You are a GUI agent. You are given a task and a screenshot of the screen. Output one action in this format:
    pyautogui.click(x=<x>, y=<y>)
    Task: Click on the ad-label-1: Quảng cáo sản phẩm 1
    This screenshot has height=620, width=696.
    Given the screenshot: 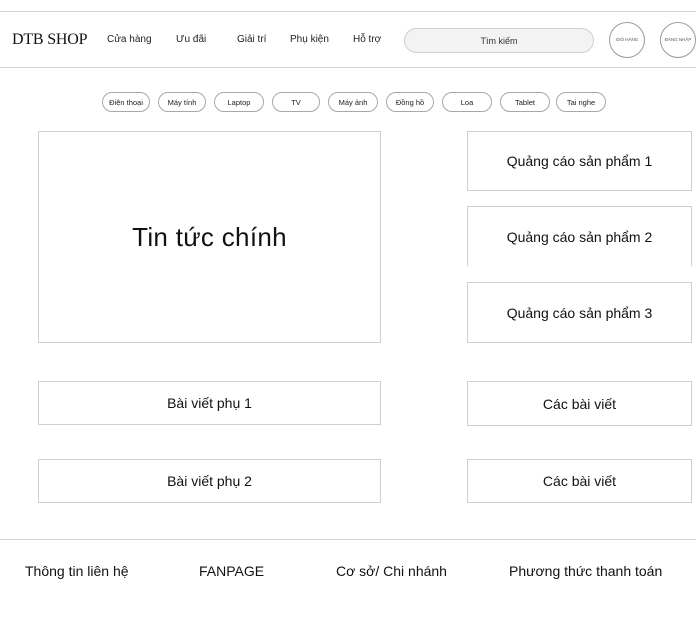 What is the action you would take?
    pyautogui.click(x=579, y=161)
    